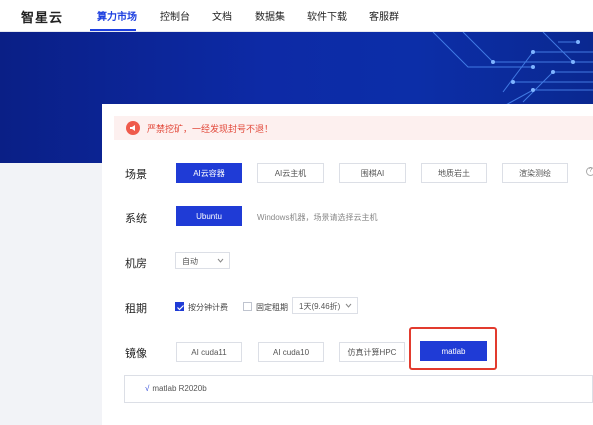 This screenshot has width=593, height=425. I want to click on help-icon: ?, so click(589, 171).